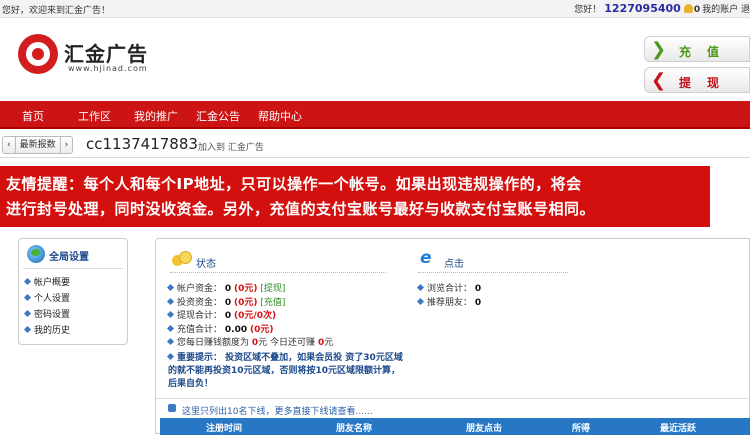  I want to click on menu-item-password-settings: 密码设置, so click(46, 313).